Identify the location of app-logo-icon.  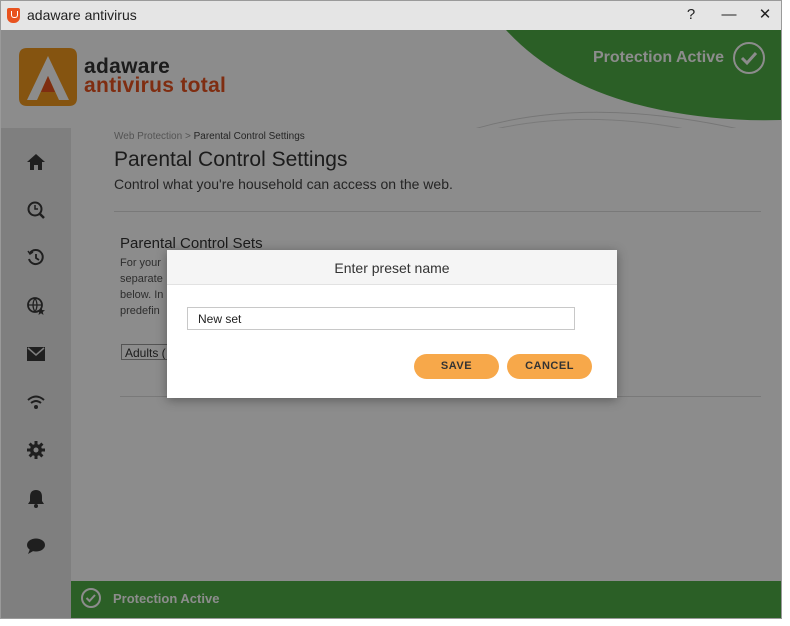
(13, 15).